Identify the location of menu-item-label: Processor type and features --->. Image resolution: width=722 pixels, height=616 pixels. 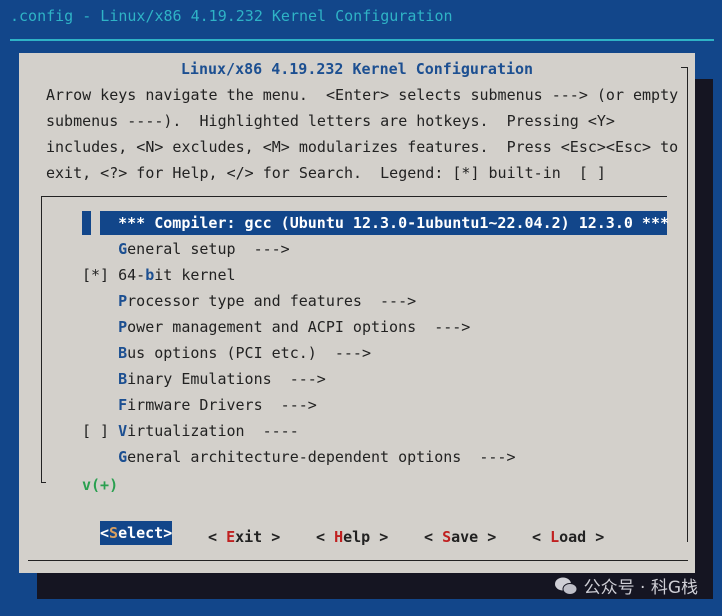
(267, 301).